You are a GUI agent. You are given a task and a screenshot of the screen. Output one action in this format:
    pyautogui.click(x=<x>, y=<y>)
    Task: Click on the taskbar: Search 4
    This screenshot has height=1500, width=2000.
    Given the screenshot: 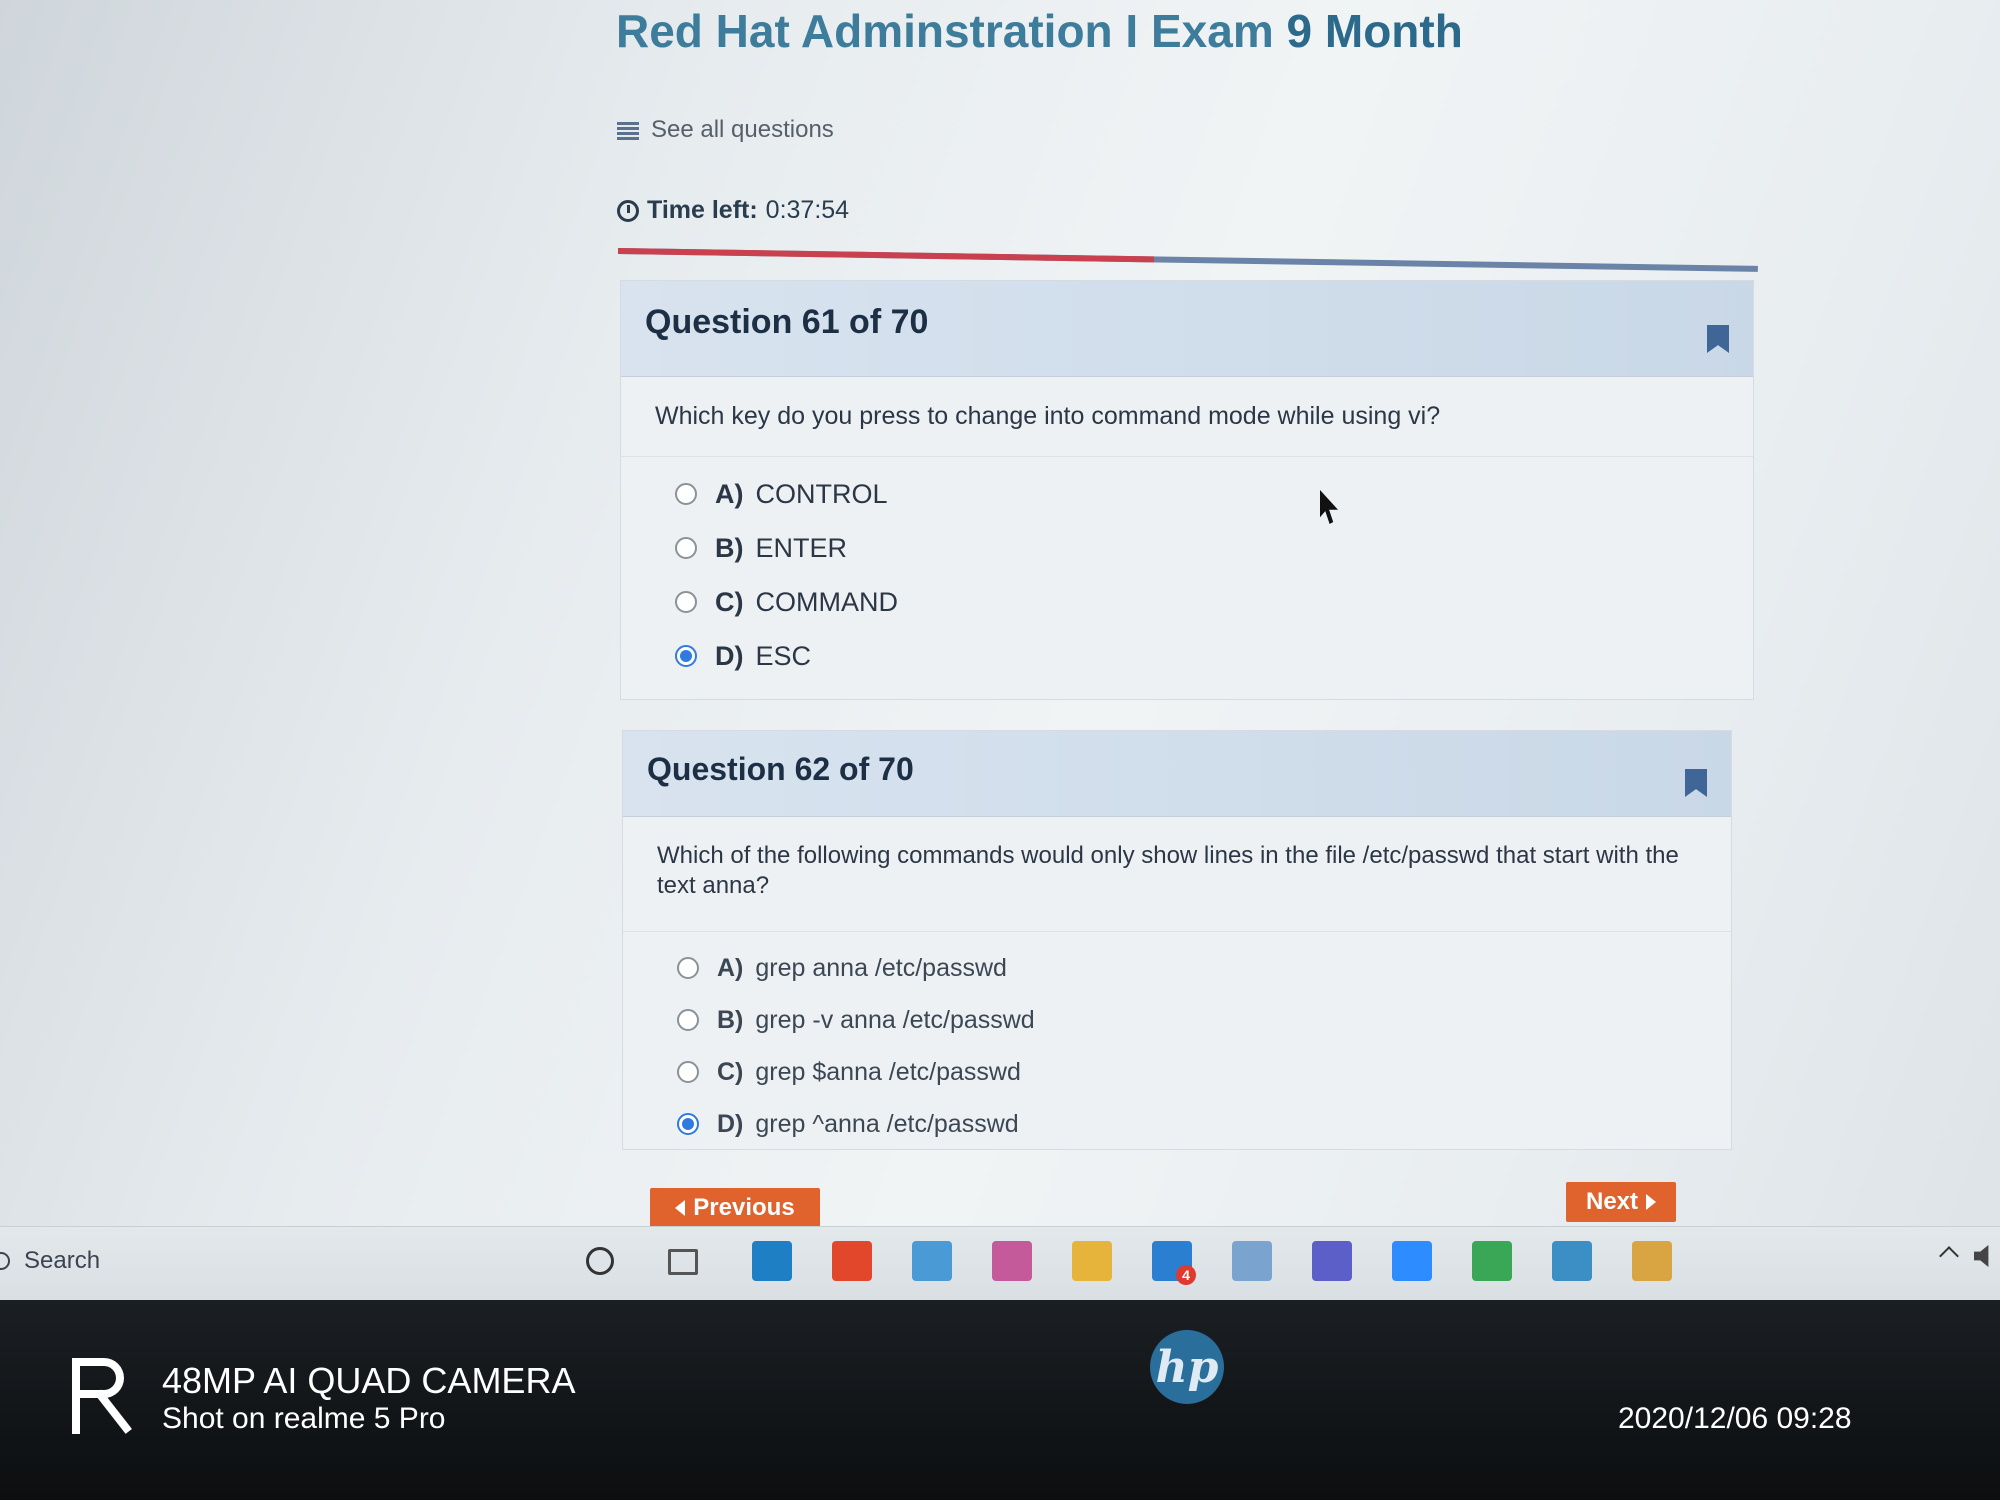 What is the action you would take?
    pyautogui.click(x=1000, y=1263)
    